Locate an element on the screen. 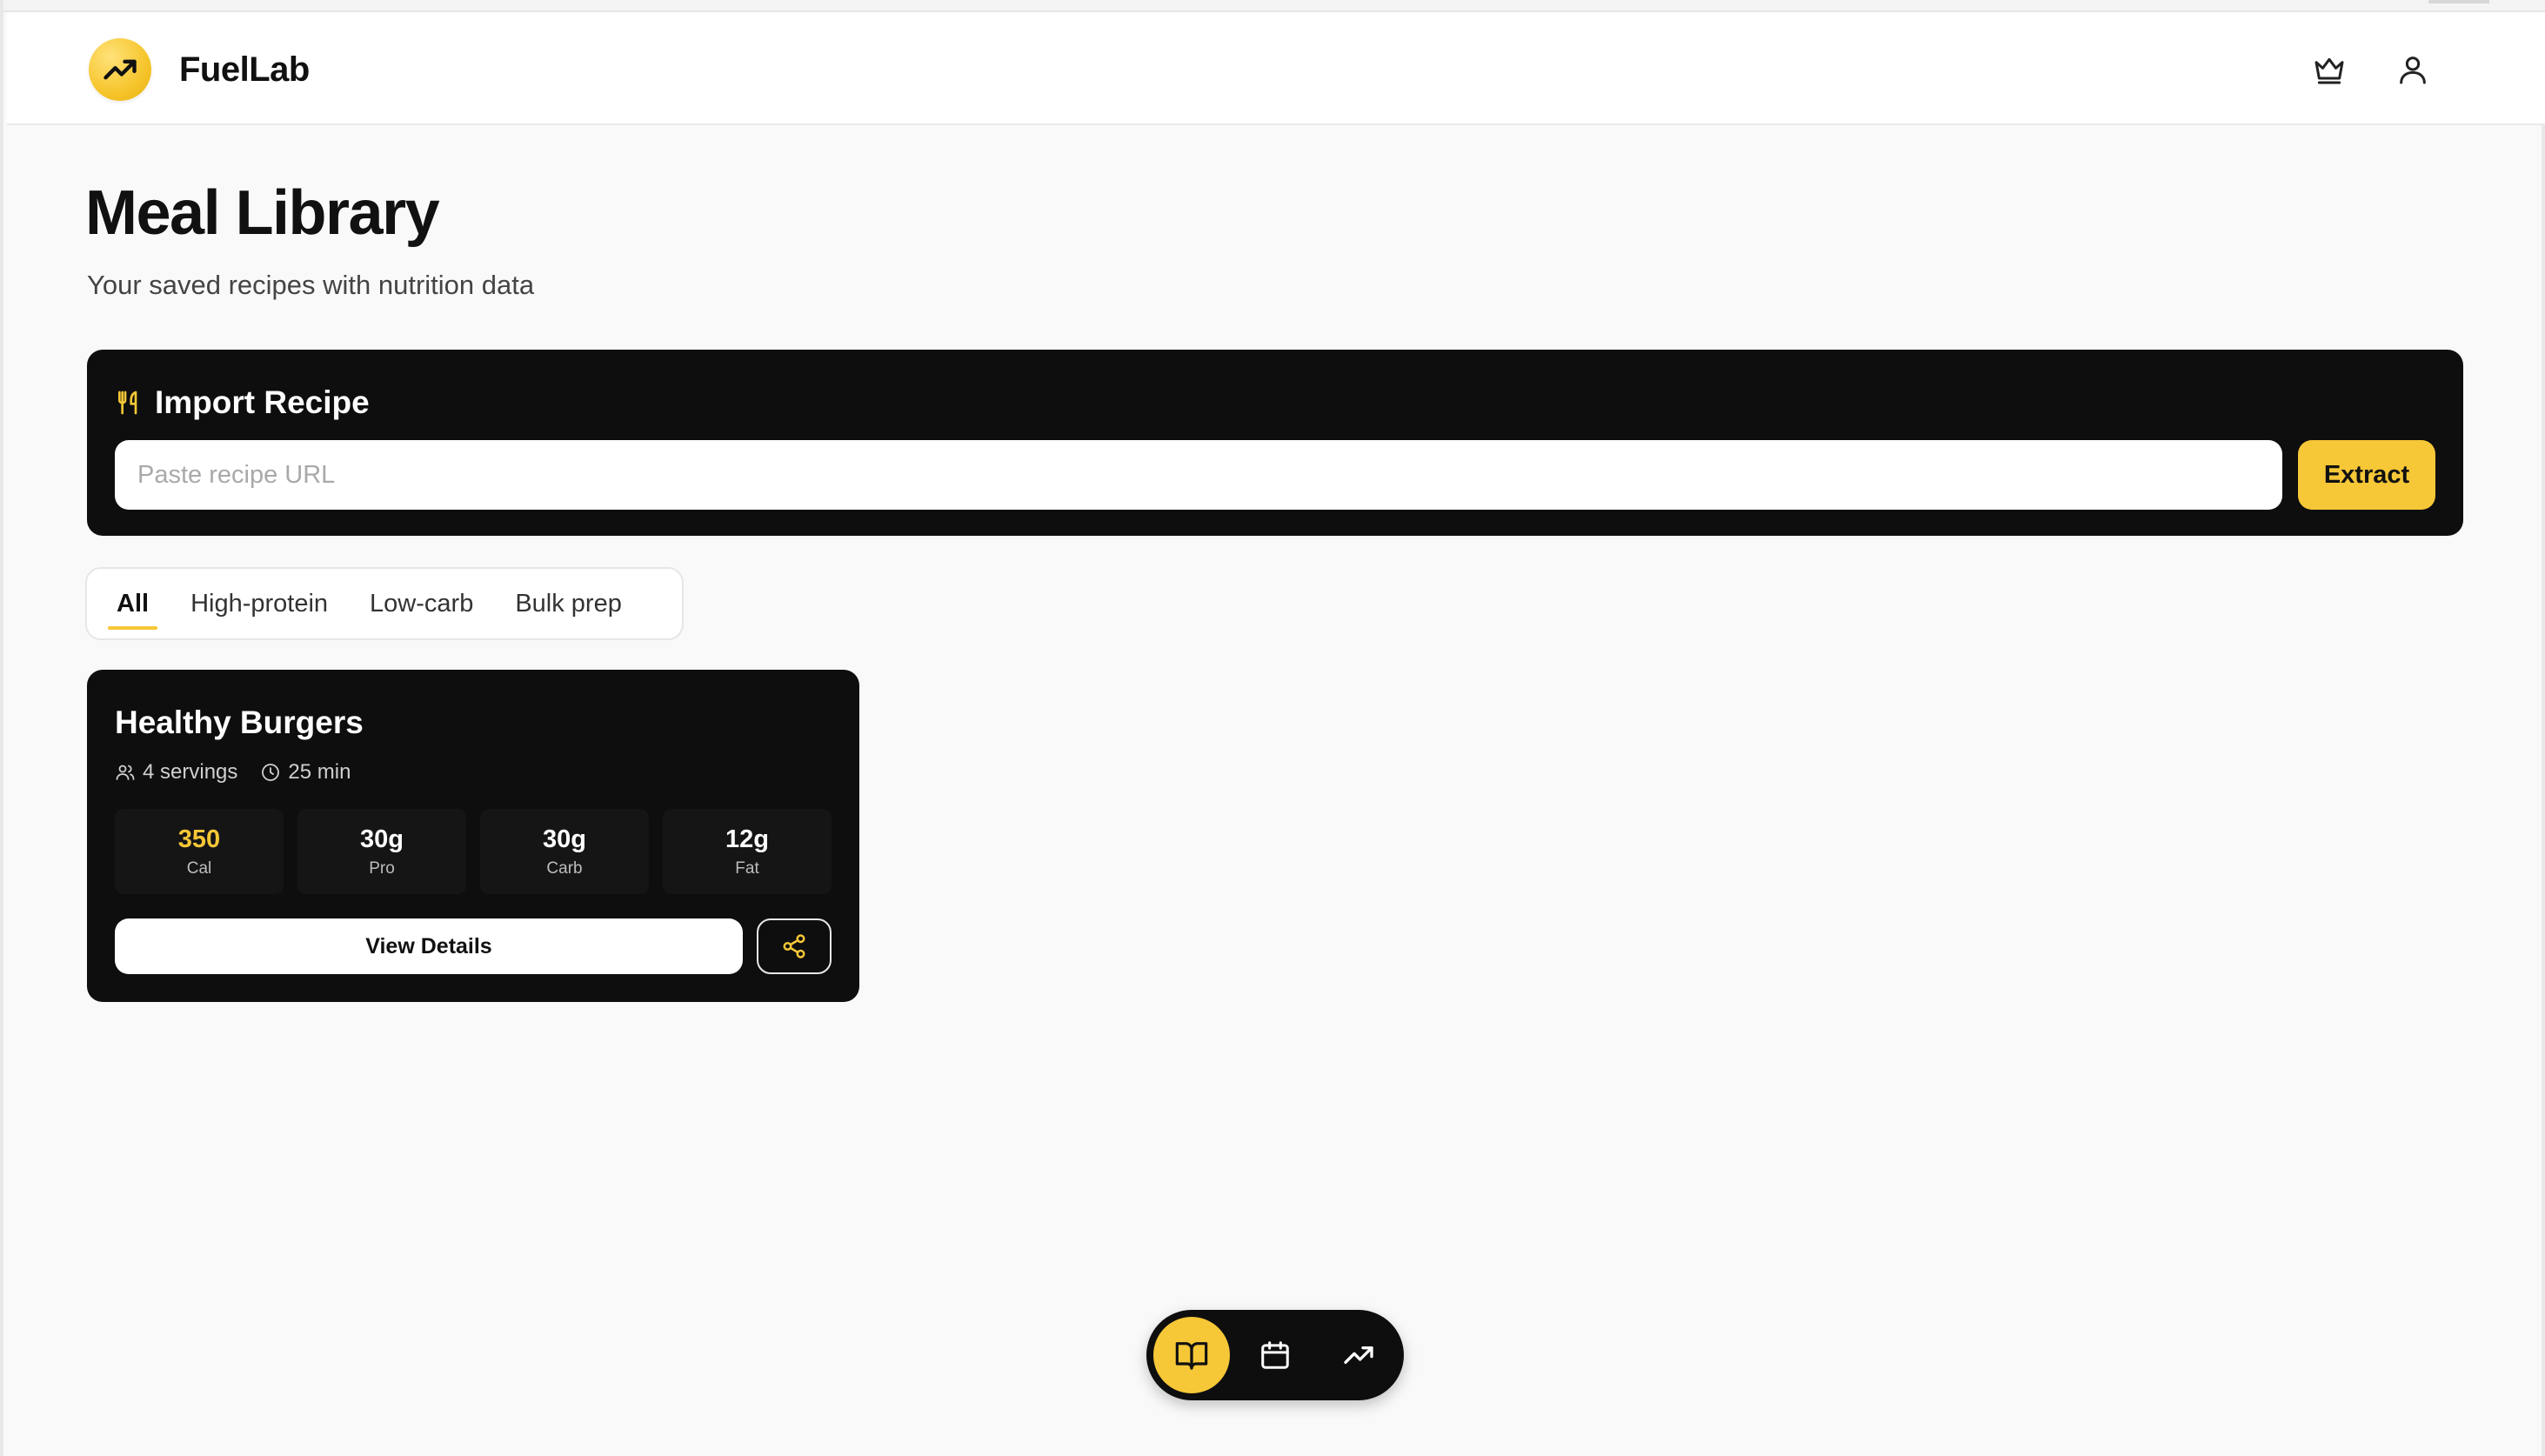  bottom-nav is located at coordinates (1275, 1355).